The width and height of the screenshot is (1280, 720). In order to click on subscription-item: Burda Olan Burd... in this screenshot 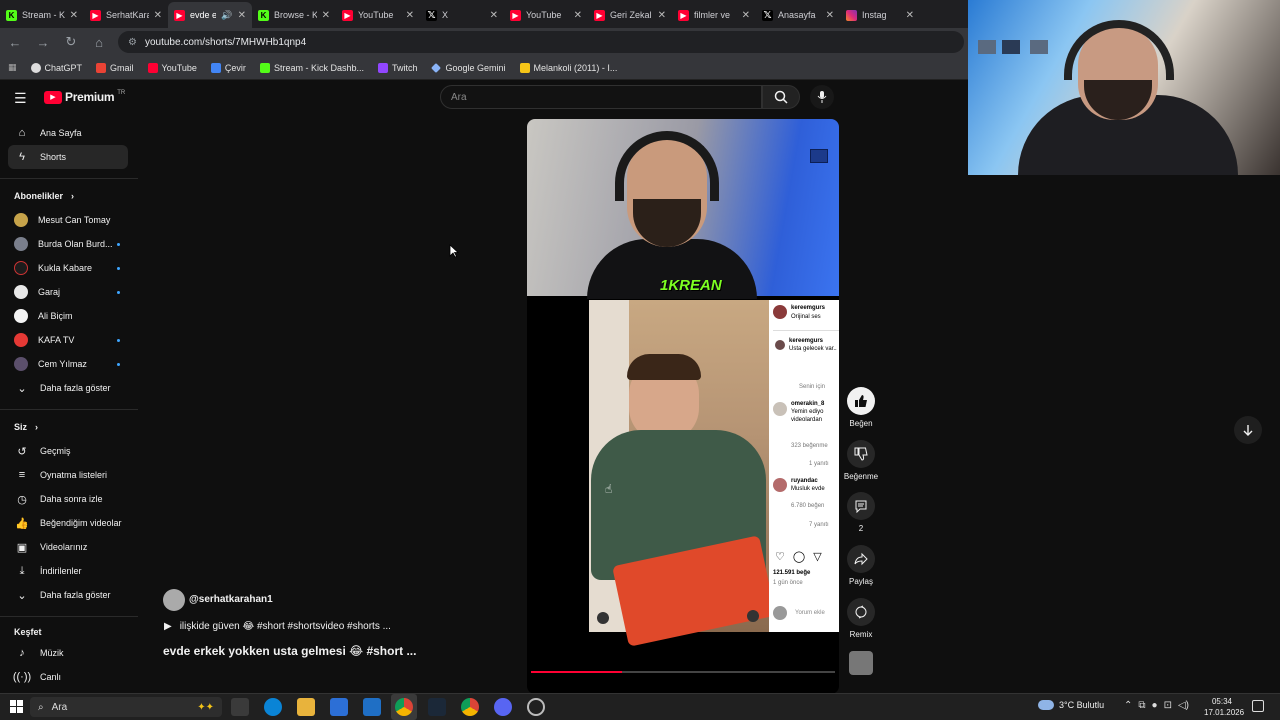, I will do `click(68, 244)`.